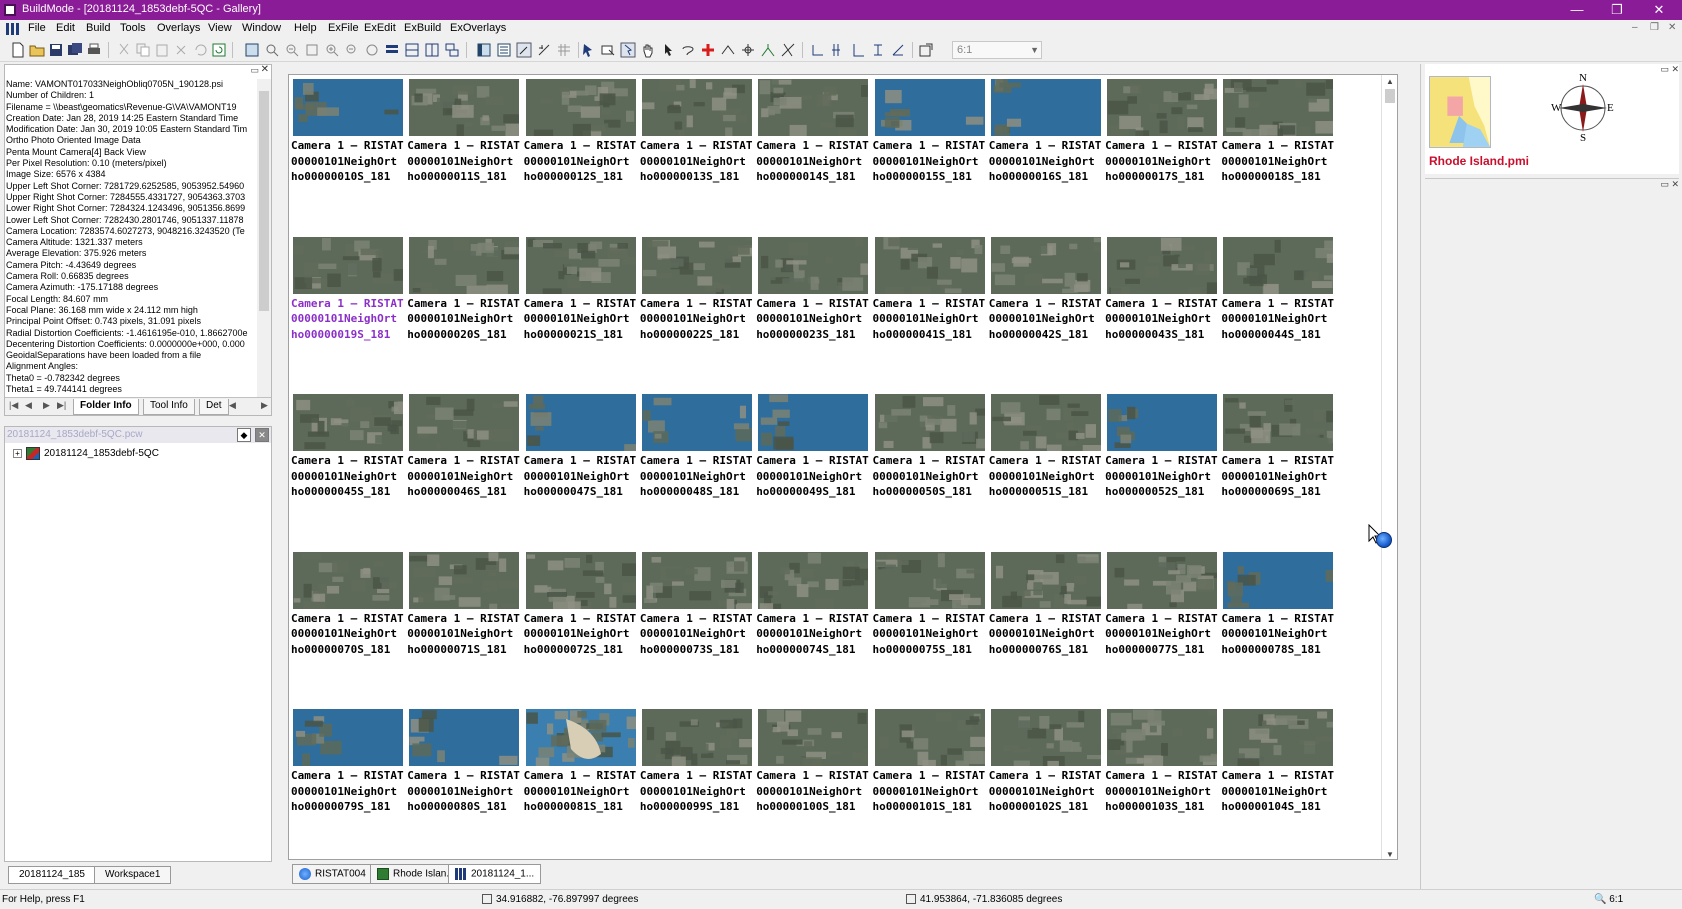 The width and height of the screenshot is (1682, 909). What do you see at coordinates (17, 453) in the screenshot?
I see `expand-icon: +` at bounding box center [17, 453].